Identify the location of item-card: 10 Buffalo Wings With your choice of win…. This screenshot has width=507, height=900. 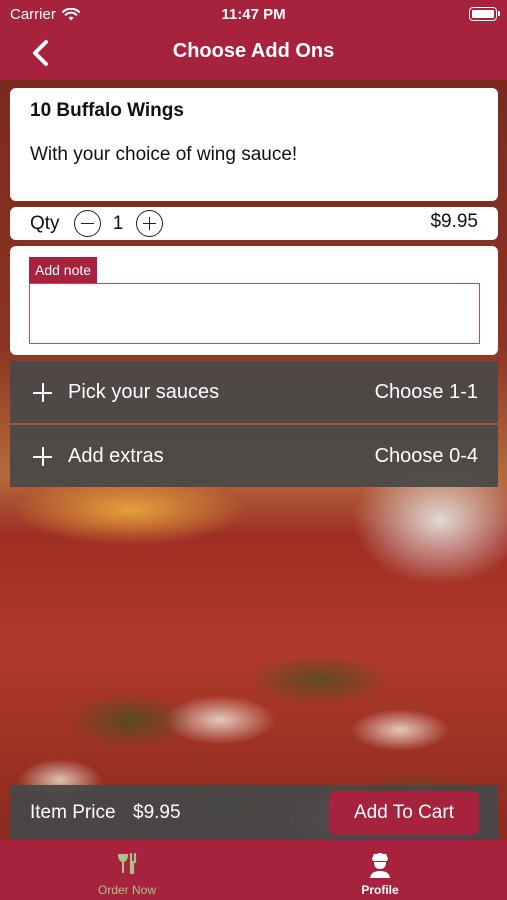
(254, 144).